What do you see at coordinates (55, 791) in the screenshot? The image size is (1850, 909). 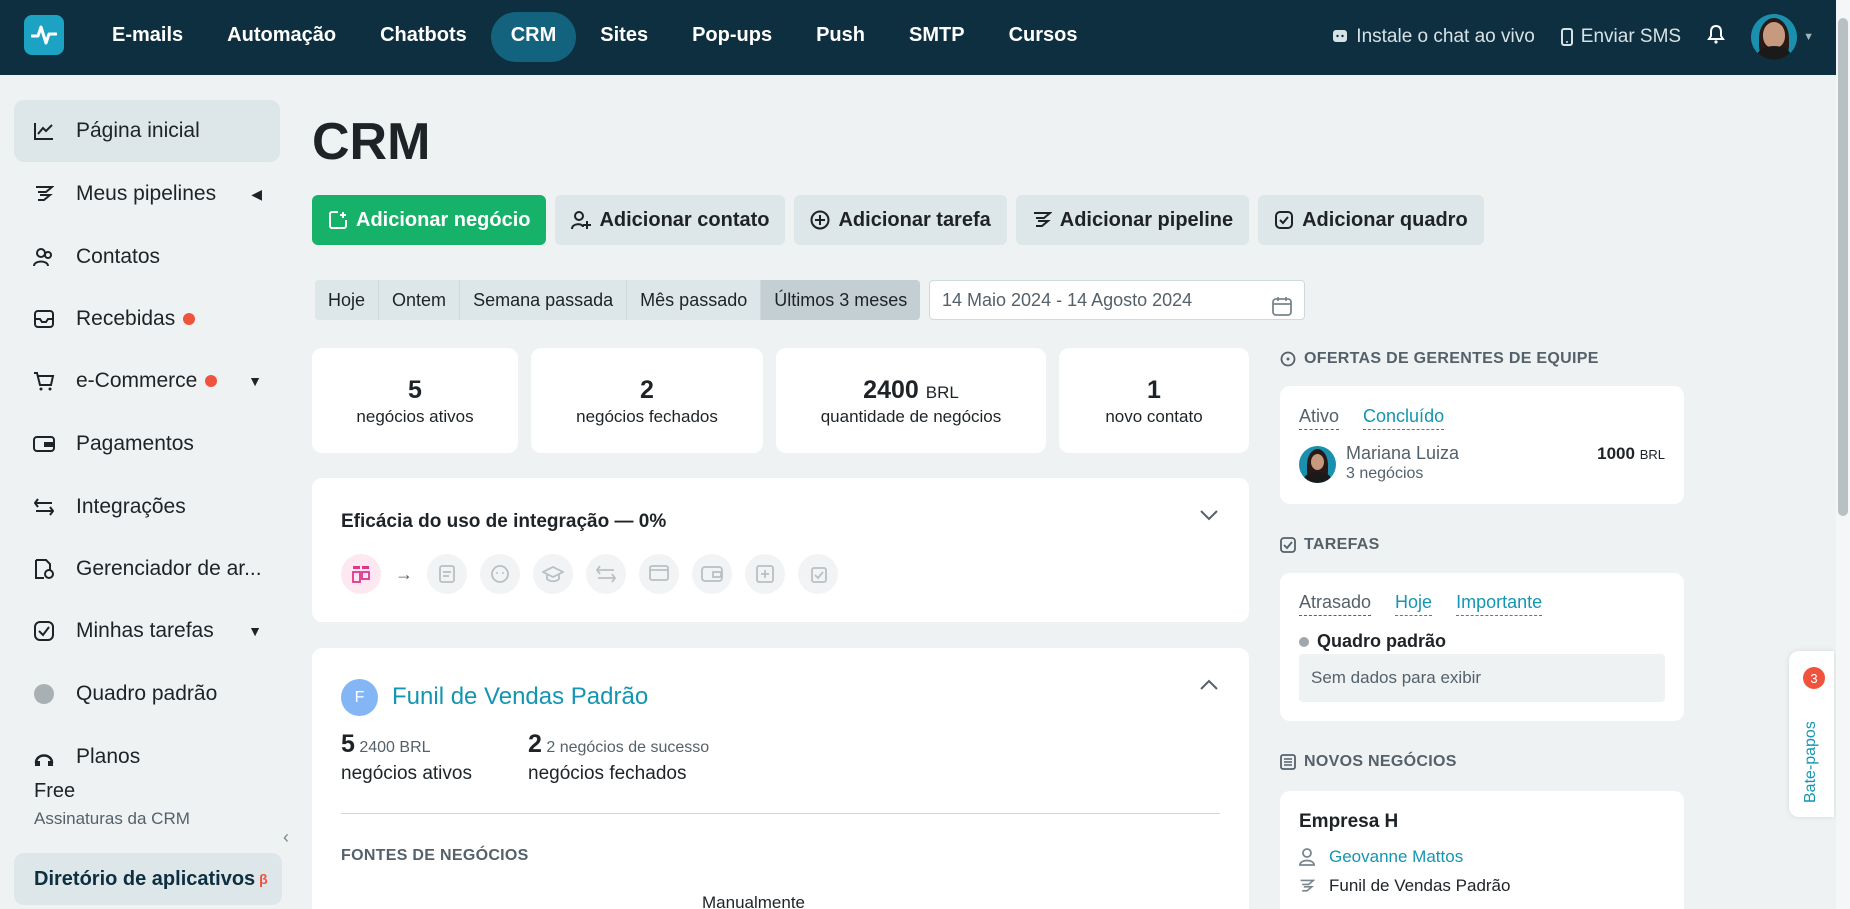 I see `current-plan: Free` at bounding box center [55, 791].